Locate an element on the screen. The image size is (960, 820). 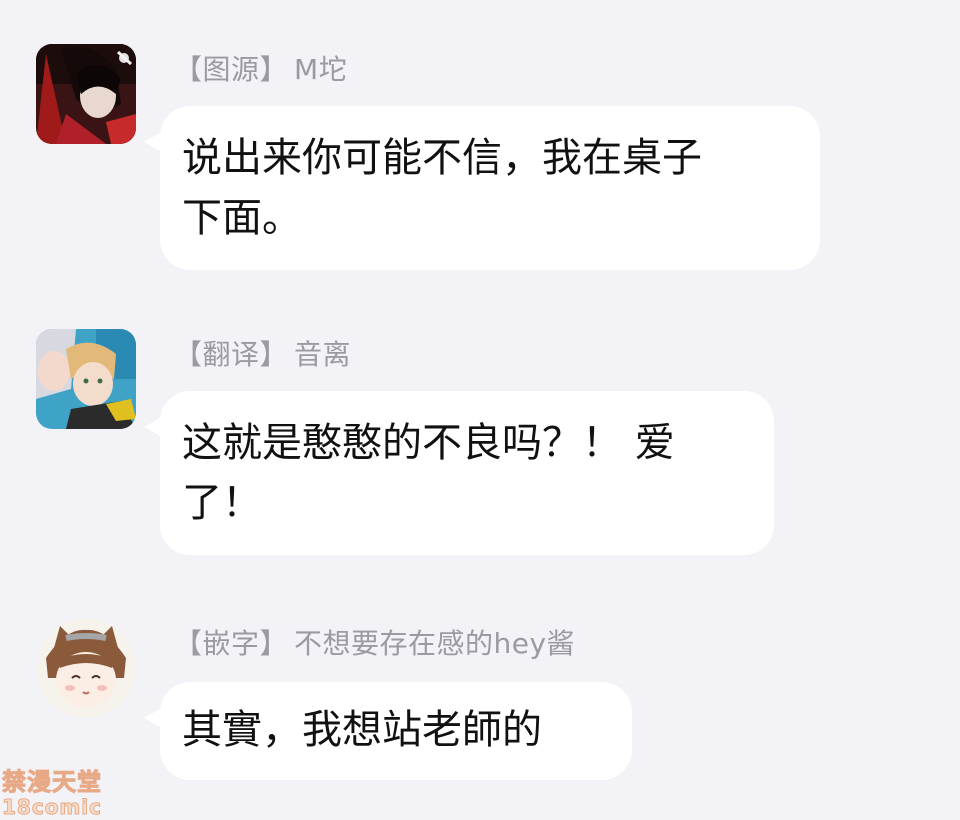
message-text-line: 下面。 is located at coordinates (242, 218).